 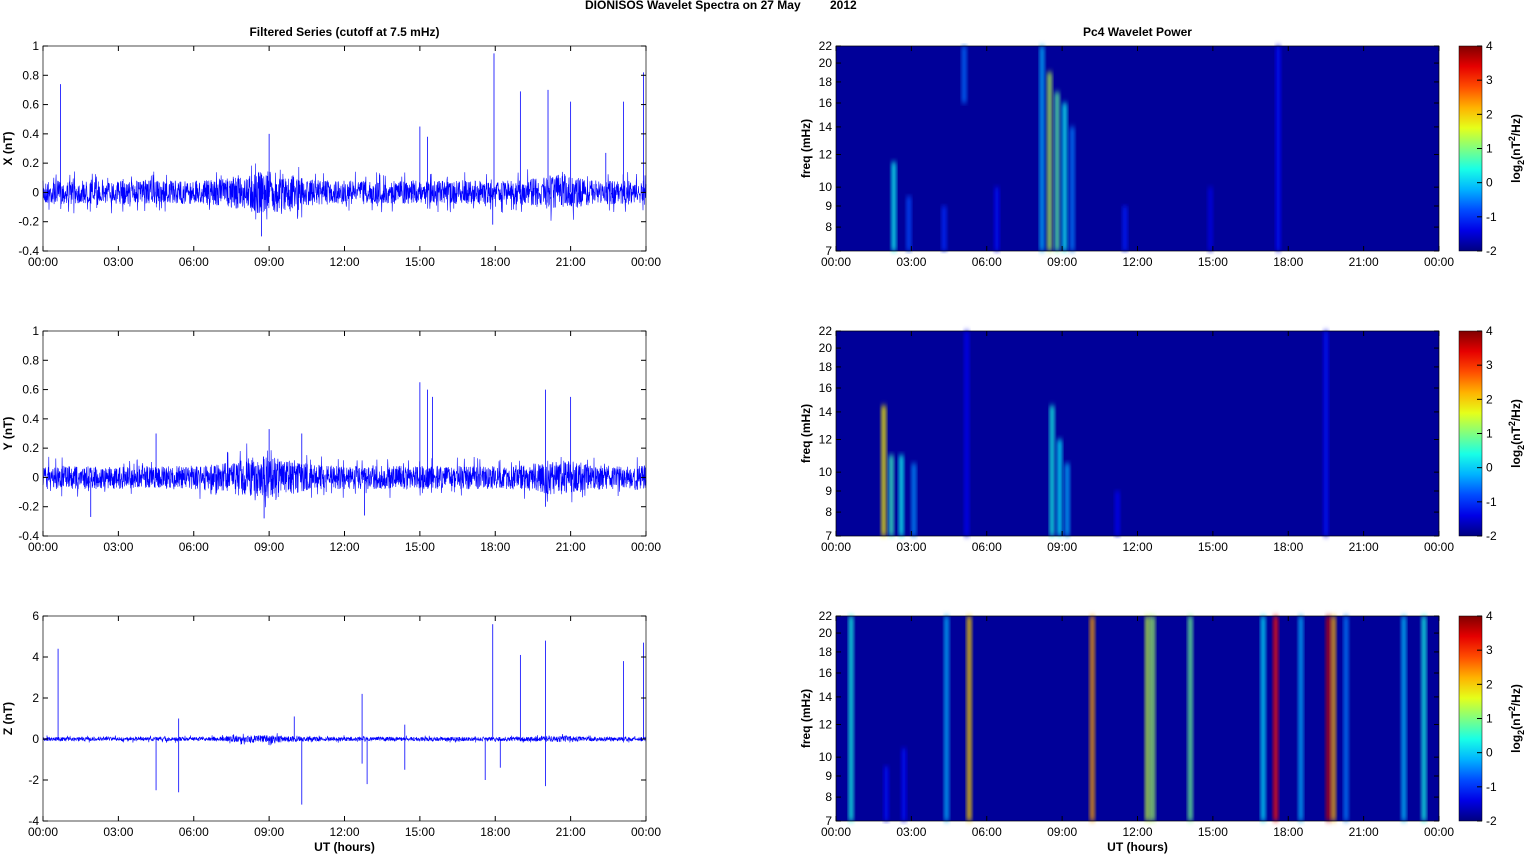 What do you see at coordinates (828, 536) in the screenshot?
I see `y-tick-label: 7` at bounding box center [828, 536].